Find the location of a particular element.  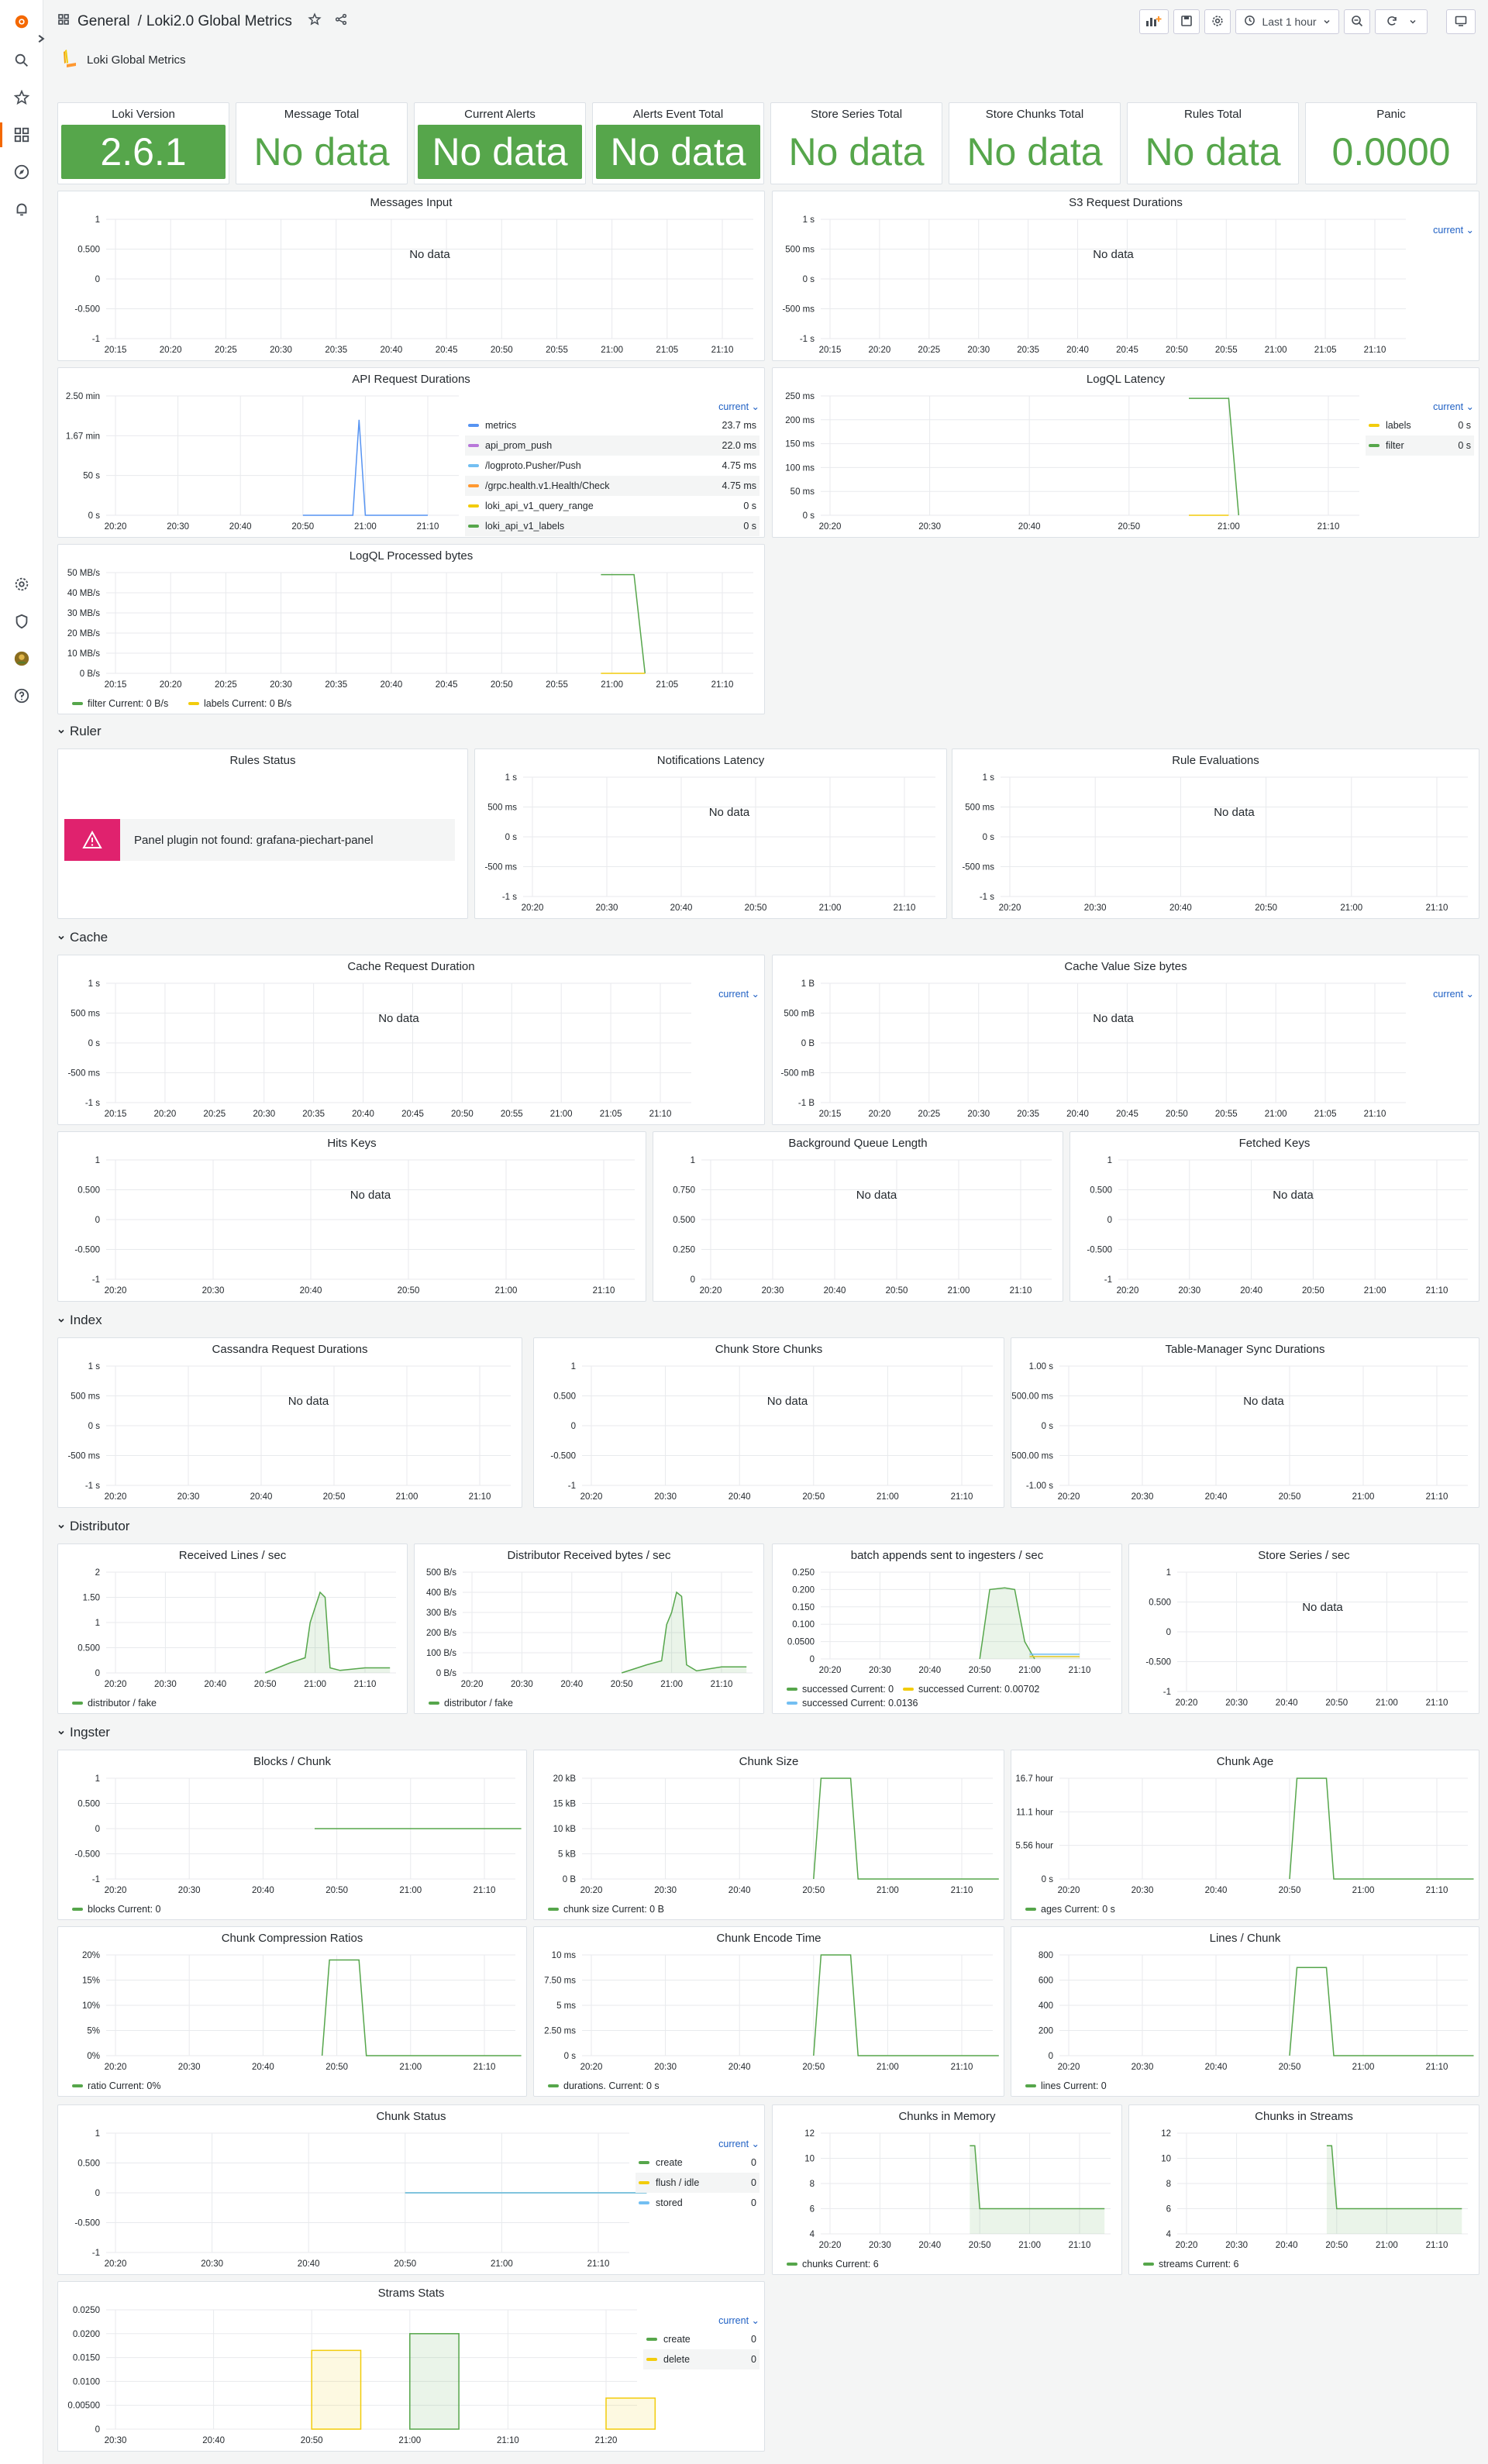

legend-item: labels 0 s is located at coordinates (1420, 425).